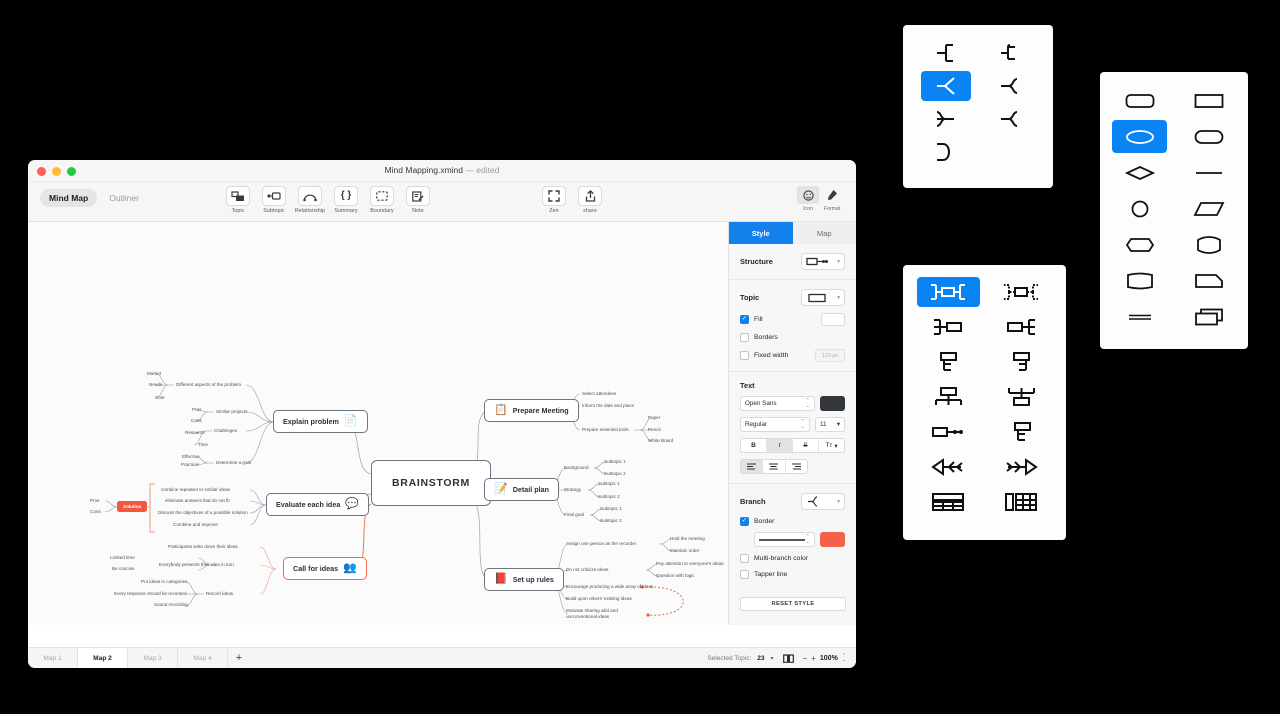 The height and width of the screenshot is (714, 1280). Describe the element at coordinates (777, 403) in the screenshot. I see `font-family-select: Open Sans ⌃ ⌄` at that location.